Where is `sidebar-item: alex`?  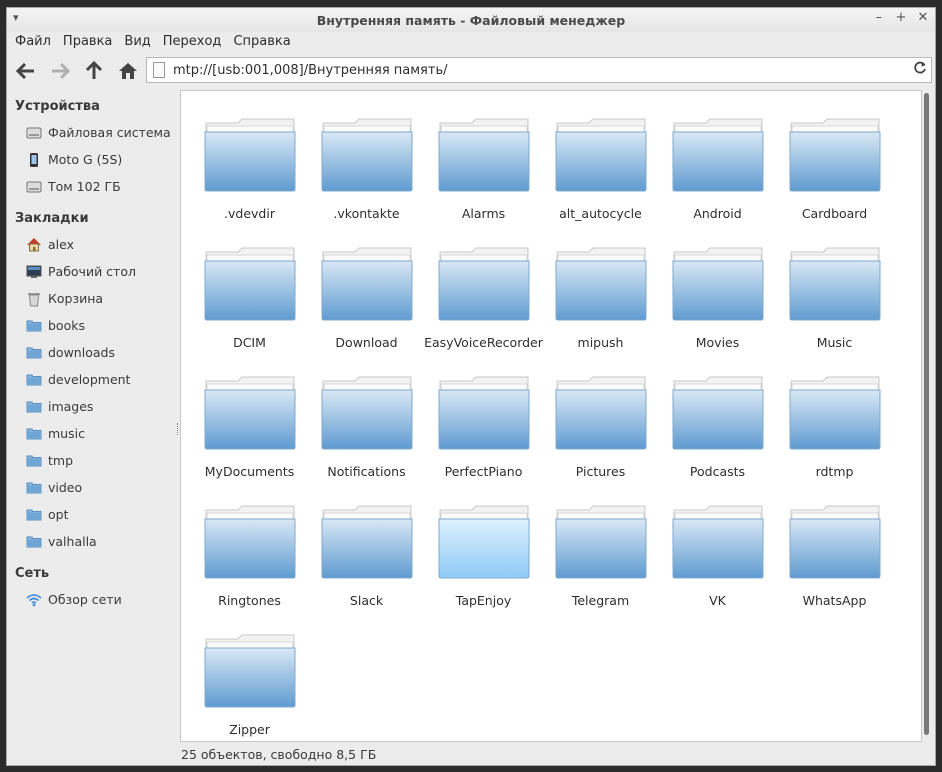
sidebar-item: alex is located at coordinates (92, 244).